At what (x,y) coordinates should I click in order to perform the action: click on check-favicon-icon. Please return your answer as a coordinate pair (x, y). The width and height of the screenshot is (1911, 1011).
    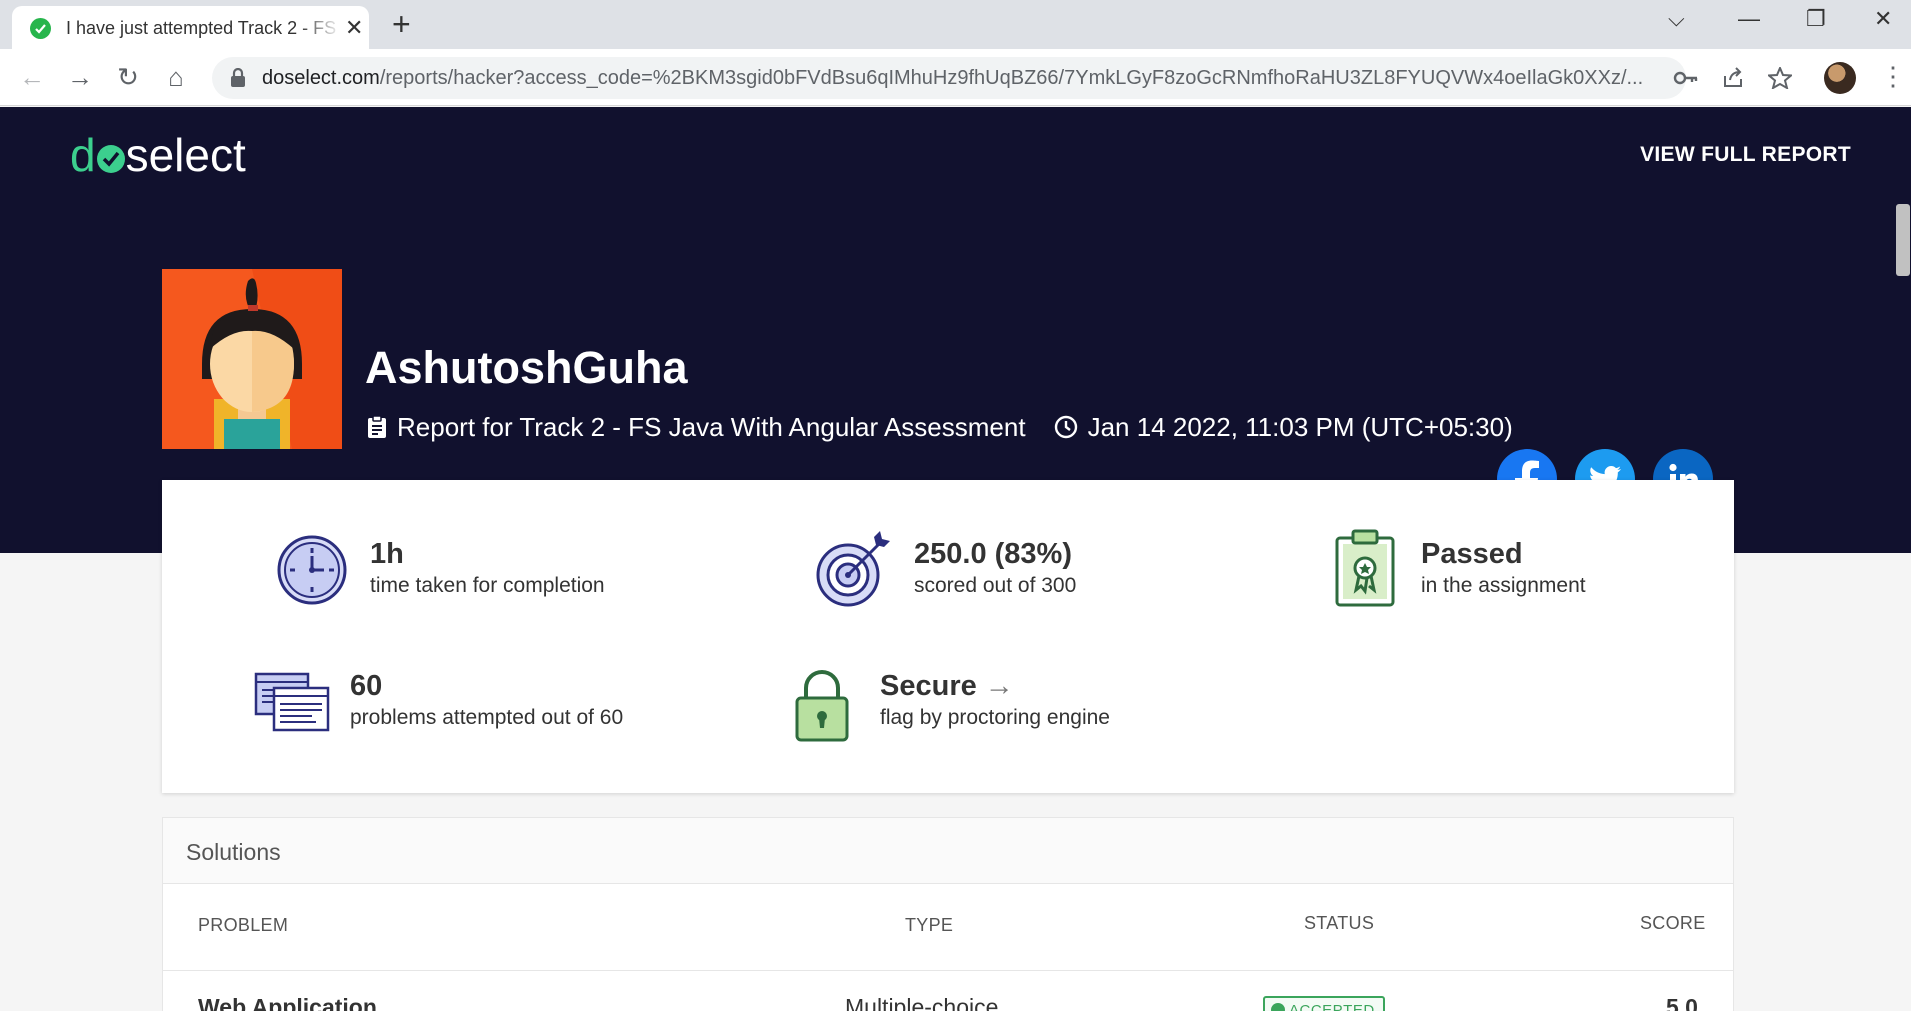
    Looking at the image, I should click on (40, 28).